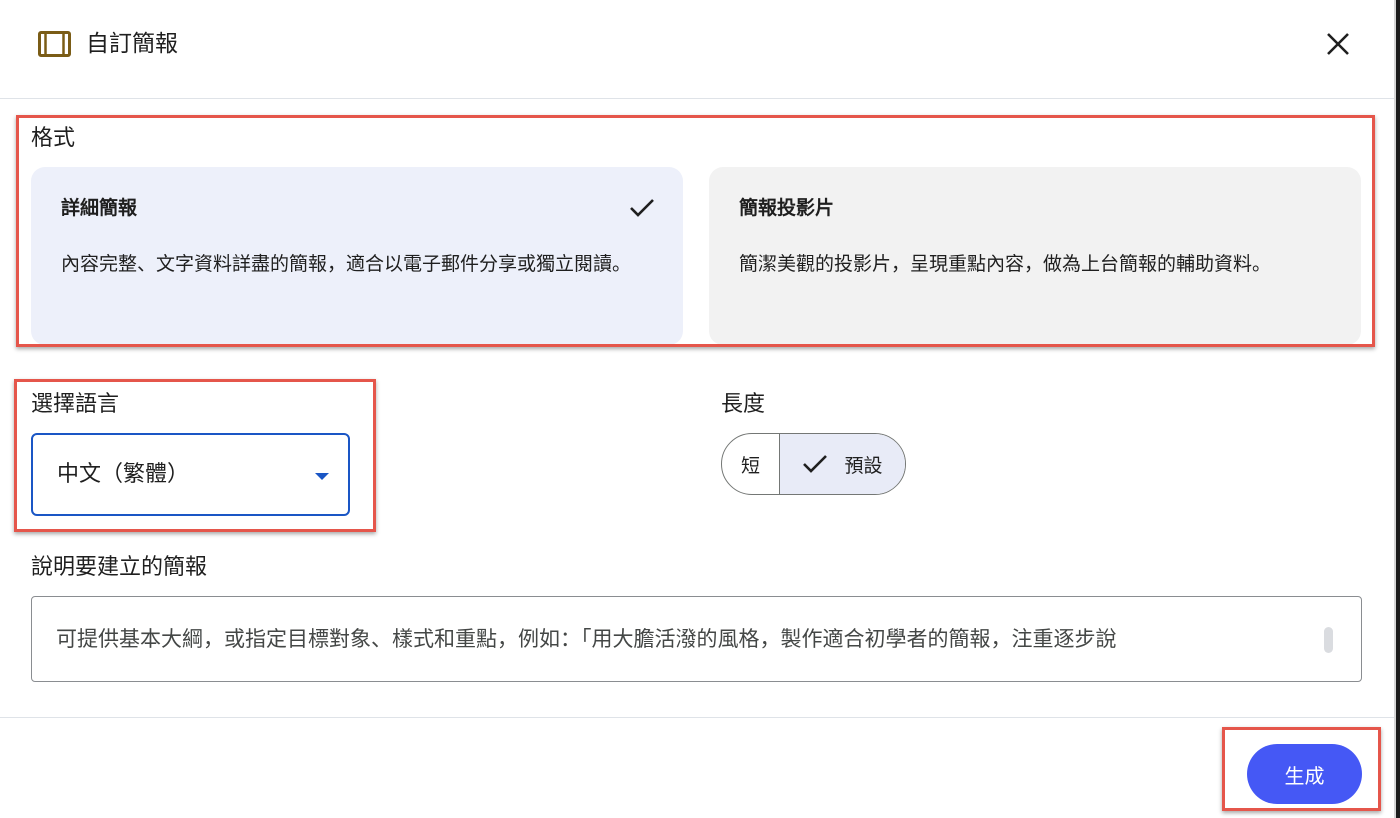  Describe the element at coordinates (863, 465) in the screenshot. I see `length-option-label: 預設` at that location.